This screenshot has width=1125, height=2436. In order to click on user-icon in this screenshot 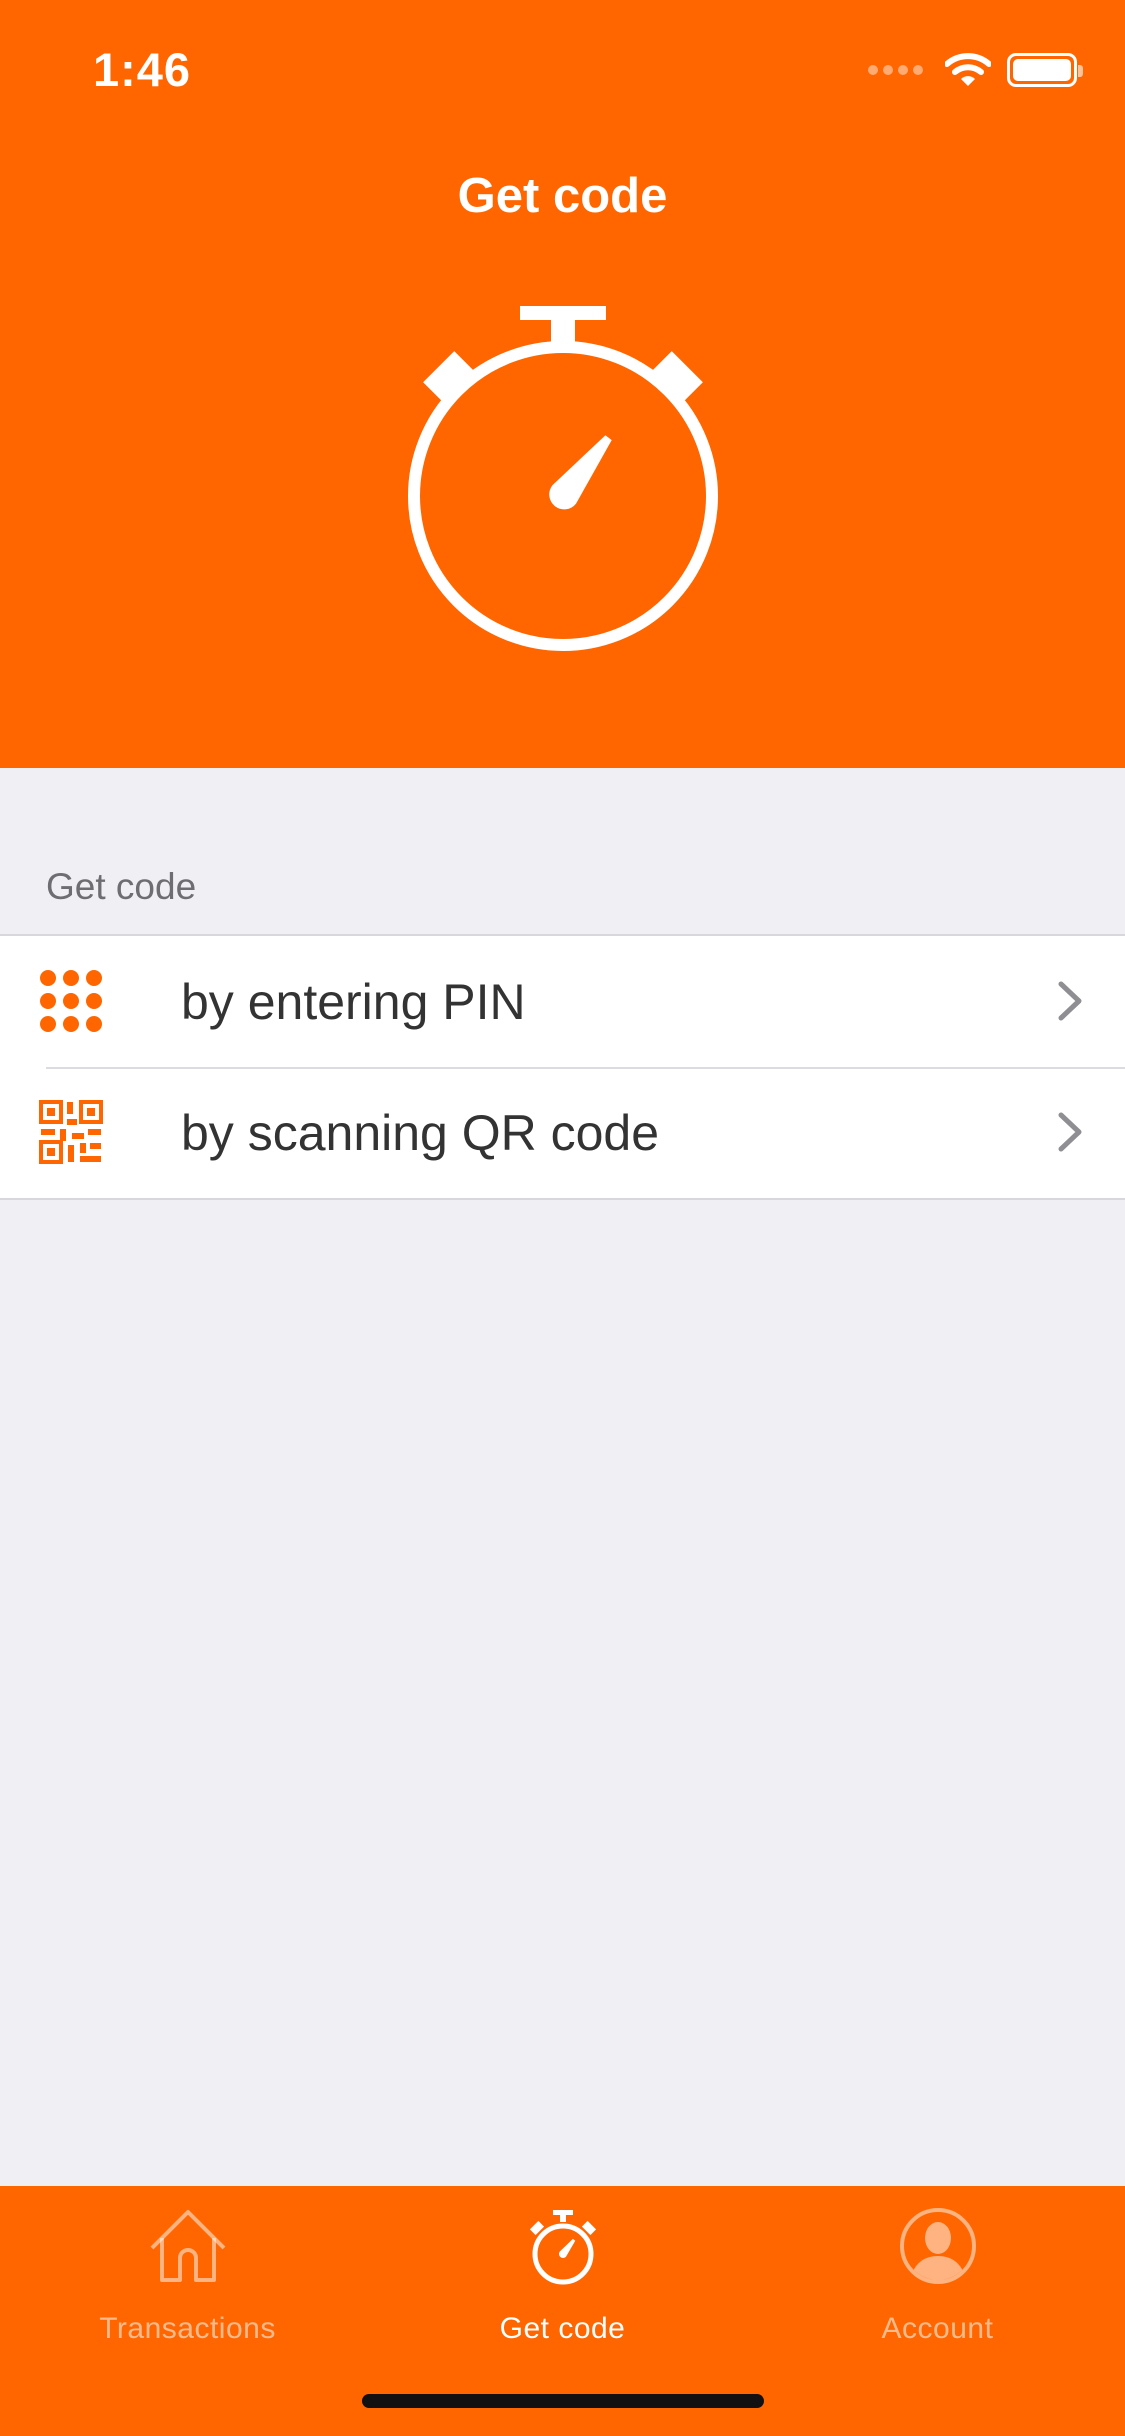, I will do `click(937, 2246)`.